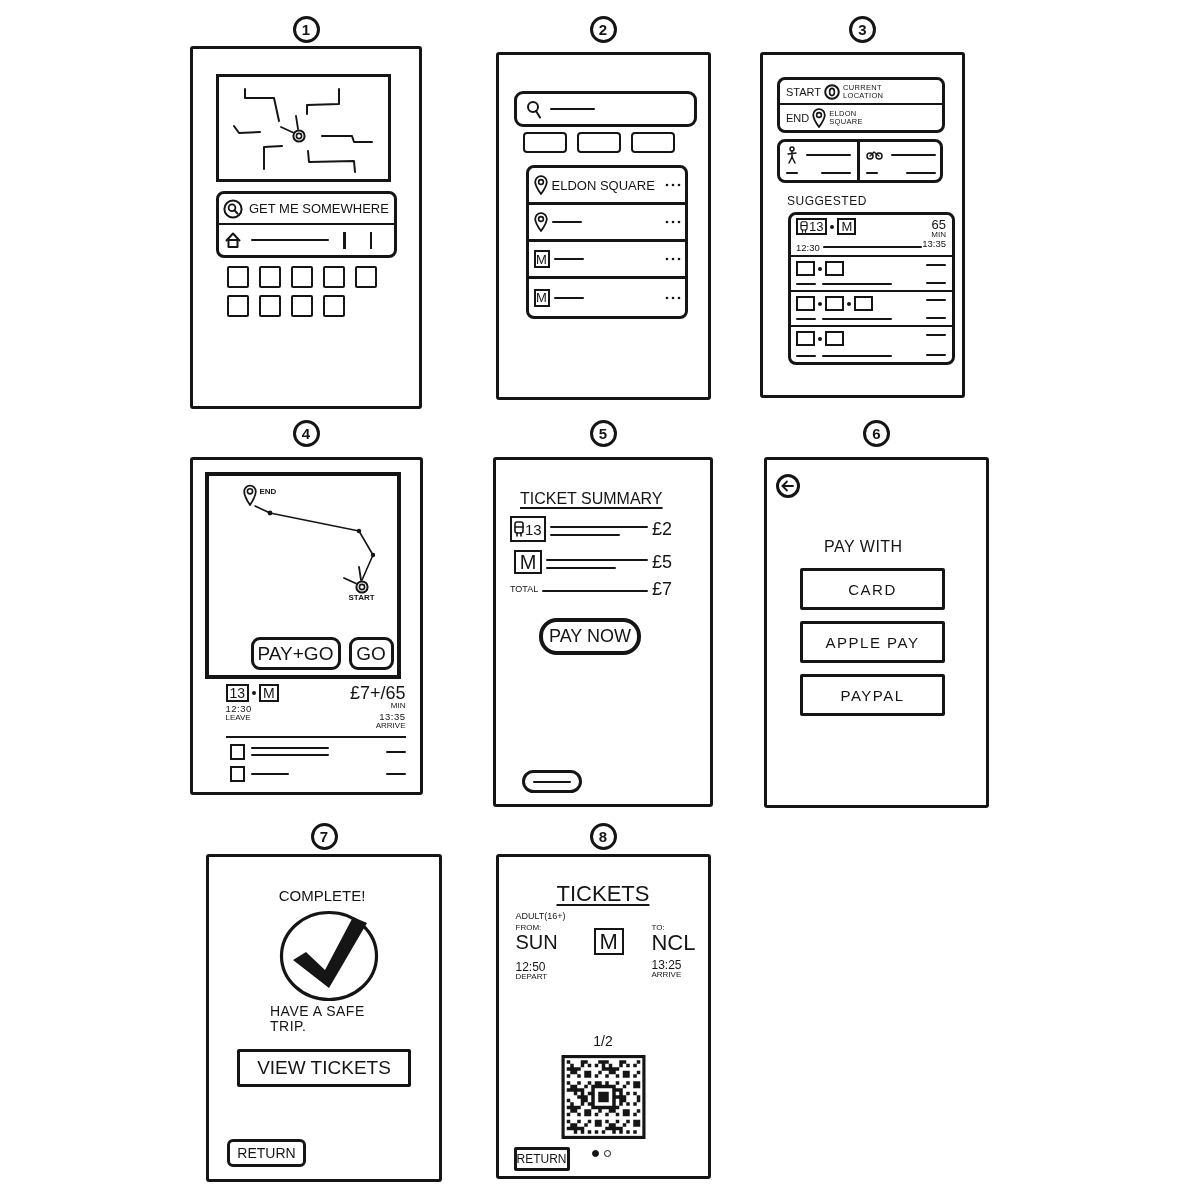 The height and width of the screenshot is (1191, 1200). Describe the element at coordinates (798, 117) in the screenshot. I see `field-label: END` at that location.